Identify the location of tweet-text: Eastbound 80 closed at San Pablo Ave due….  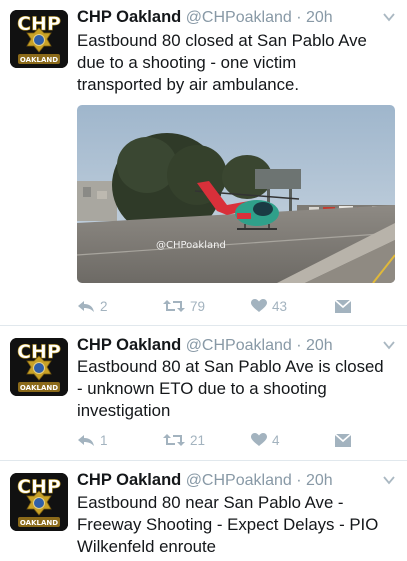
(237, 63).